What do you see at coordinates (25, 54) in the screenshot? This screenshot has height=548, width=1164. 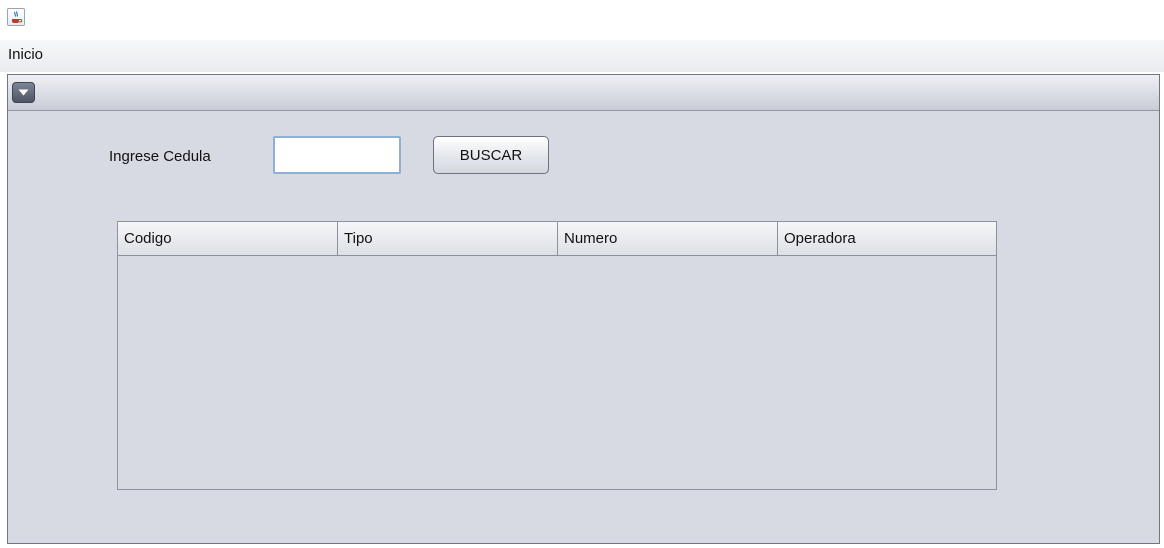 I see `menu-inicio: Inicio` at bounding box center [25, 54].